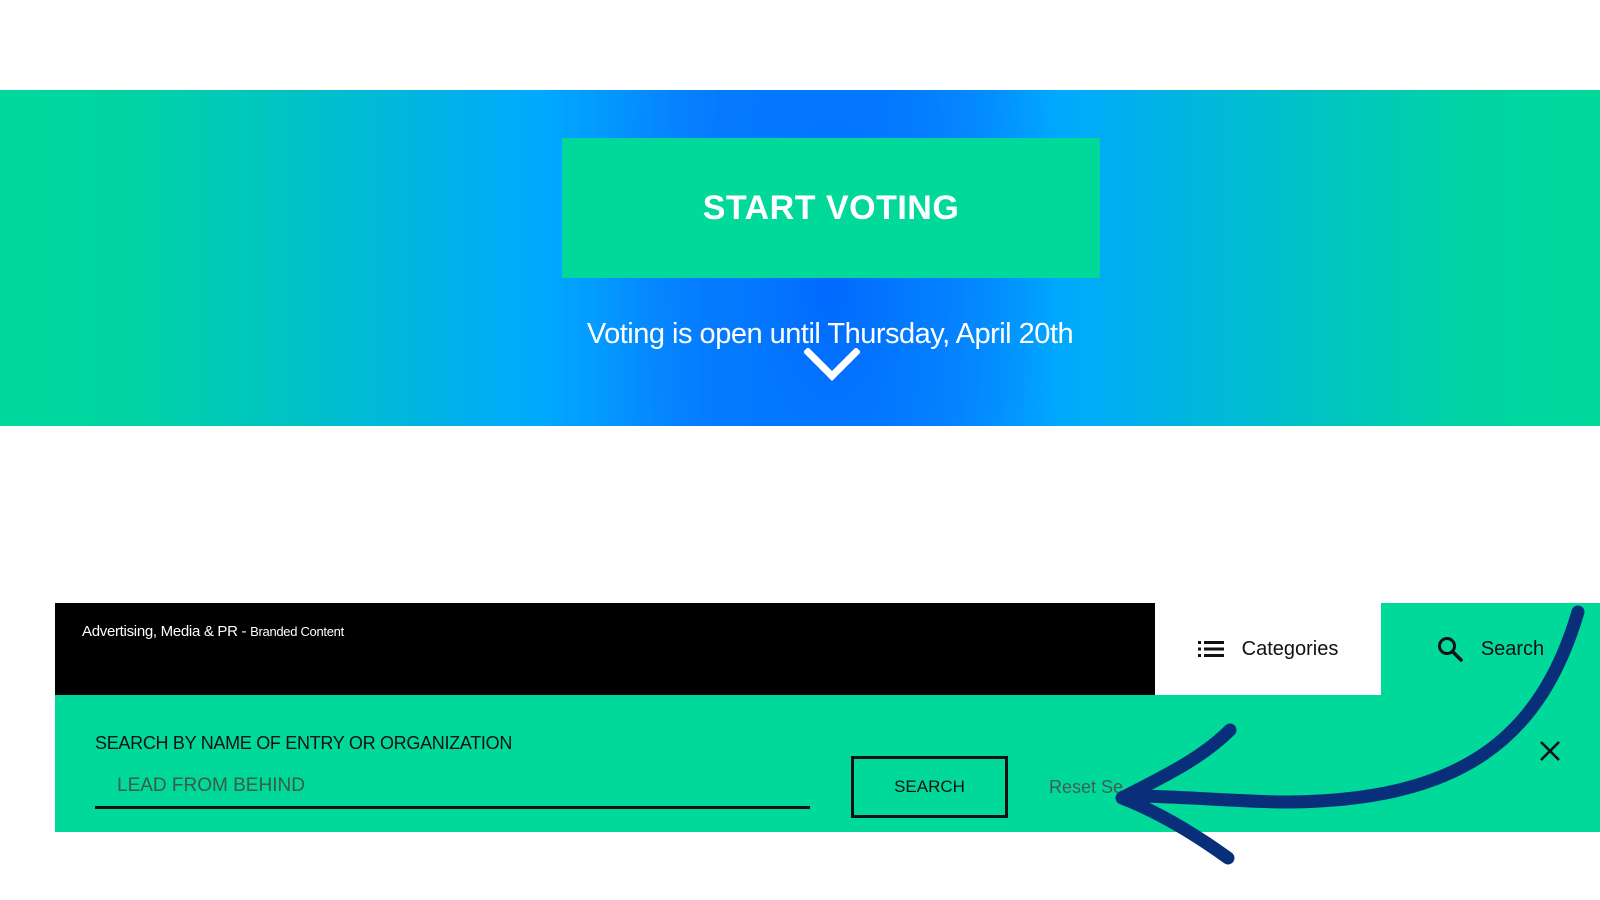 The width and height of the screenshot is (1600, 900). What do you see at coordinates (1450, 649) in the screenshot?
I see `search-icon` at bounding box center [1450, 649].